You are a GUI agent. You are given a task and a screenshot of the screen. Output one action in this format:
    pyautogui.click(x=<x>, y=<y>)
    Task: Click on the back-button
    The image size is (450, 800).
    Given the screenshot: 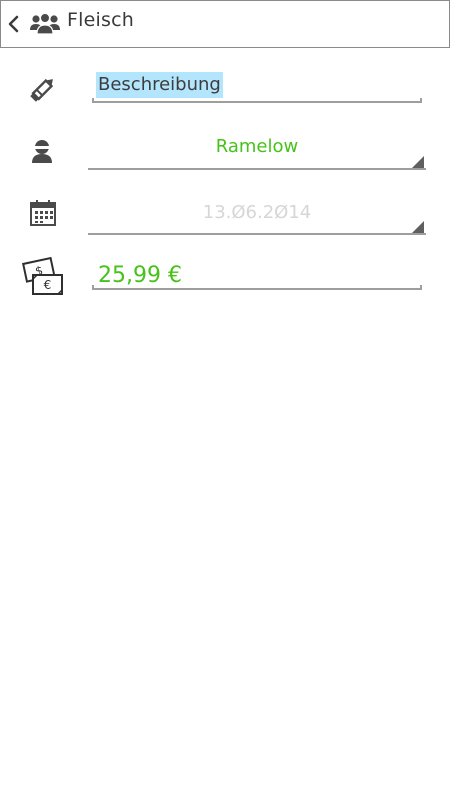 What is the action you would take?
    pyautogui.click(x=14, y=24)
    